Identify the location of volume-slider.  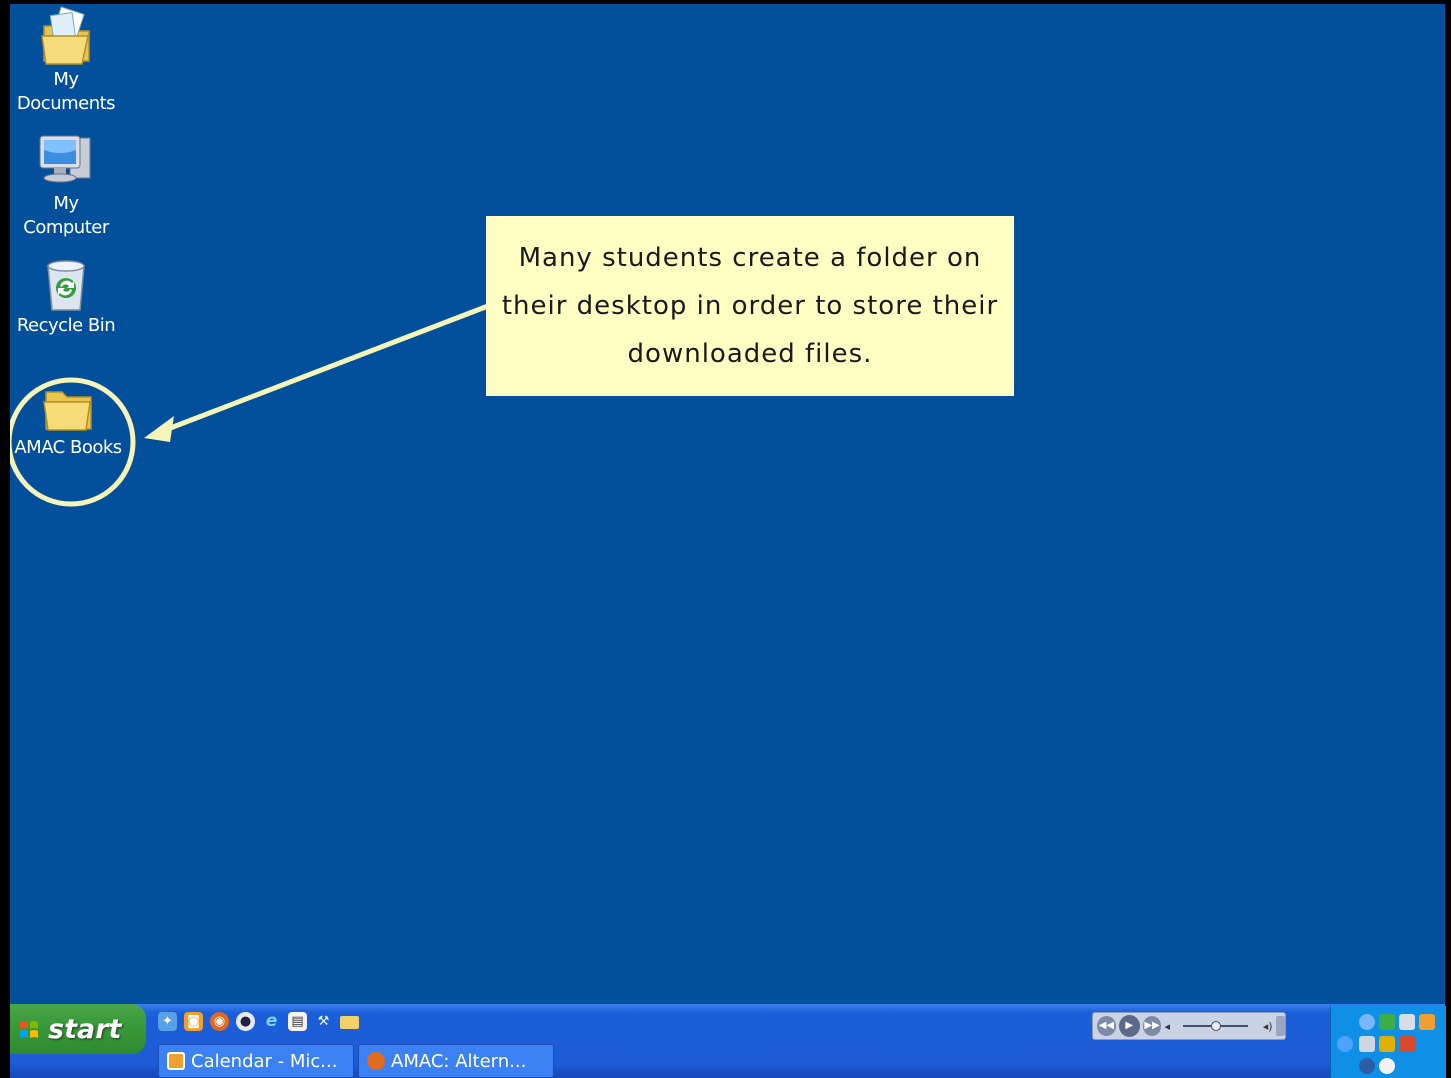
(1216, 1026).